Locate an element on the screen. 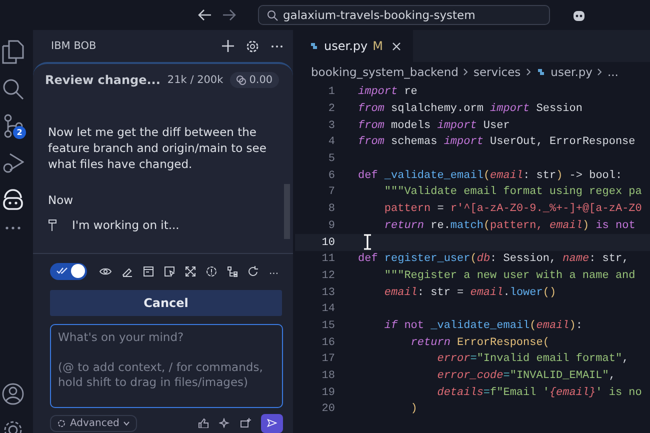 This screenshot has height=433, width=650. mode-dropdown: Advanced is located at coordinates (94, 423).